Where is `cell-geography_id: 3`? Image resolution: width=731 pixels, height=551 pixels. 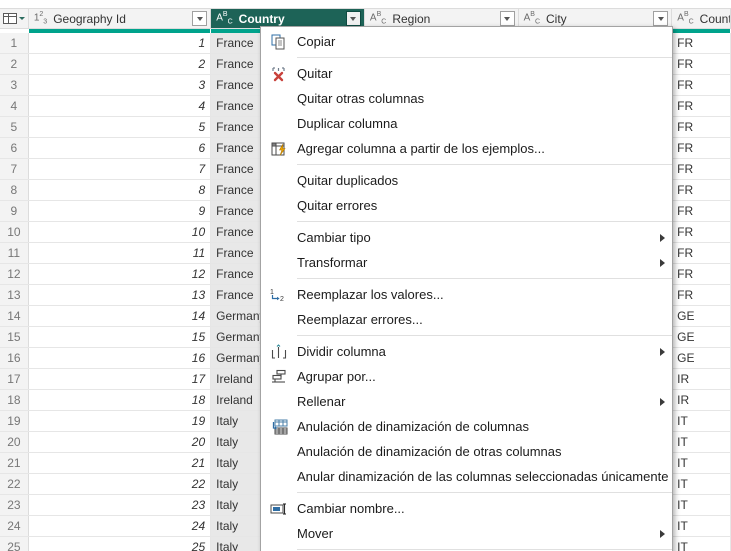
cell-geography_id: 3 is located at coordinates (120, 85).